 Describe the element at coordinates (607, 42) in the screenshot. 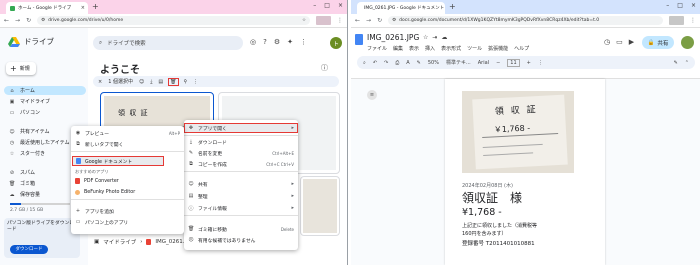

I see `history-icon: ◷` at that location.